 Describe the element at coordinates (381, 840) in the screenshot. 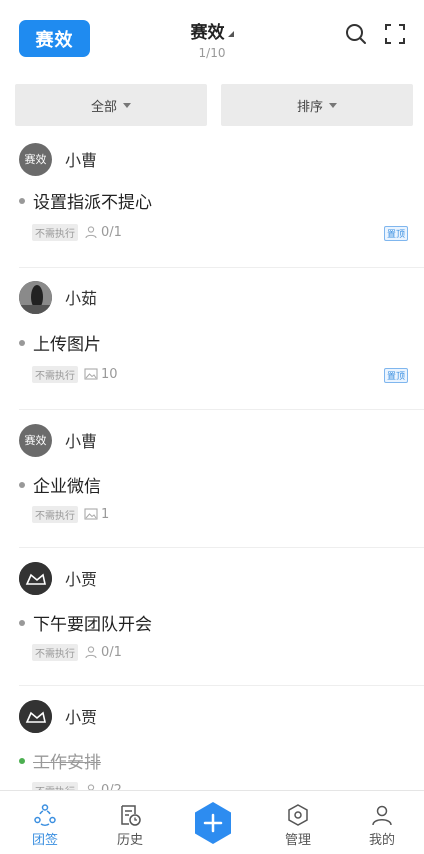

I see `tab-label: 我的` at that location.